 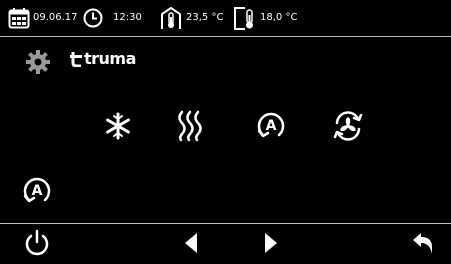 I want to click on back-button, so click(x=423, y=243).